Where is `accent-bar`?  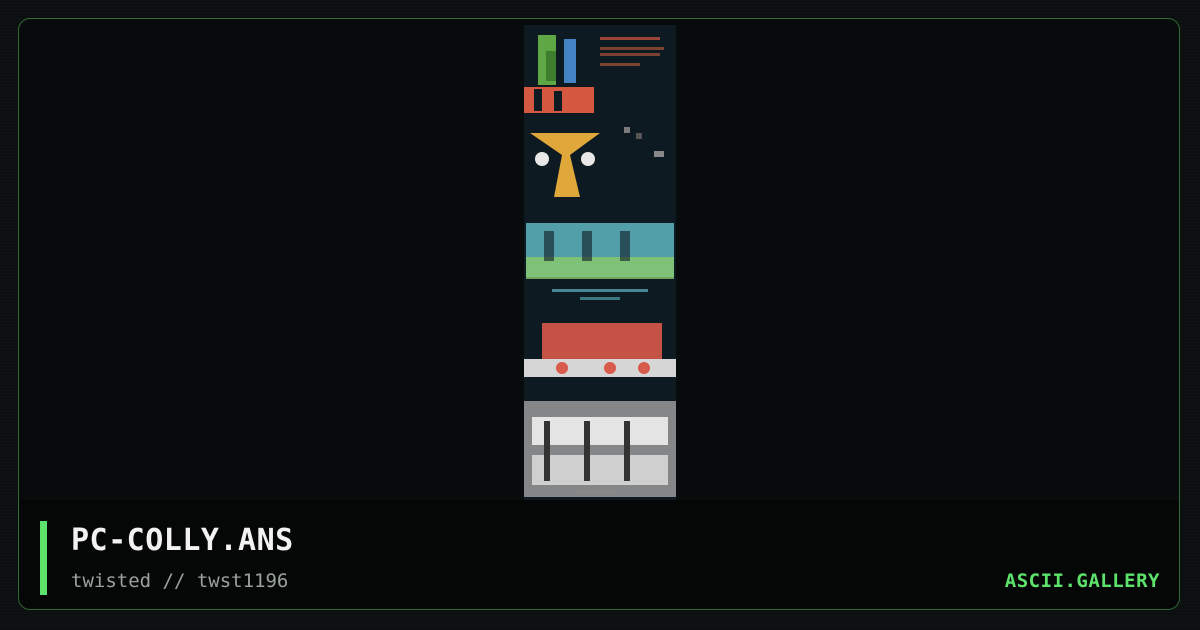 accent-bar is located at coordinates (43, 558).